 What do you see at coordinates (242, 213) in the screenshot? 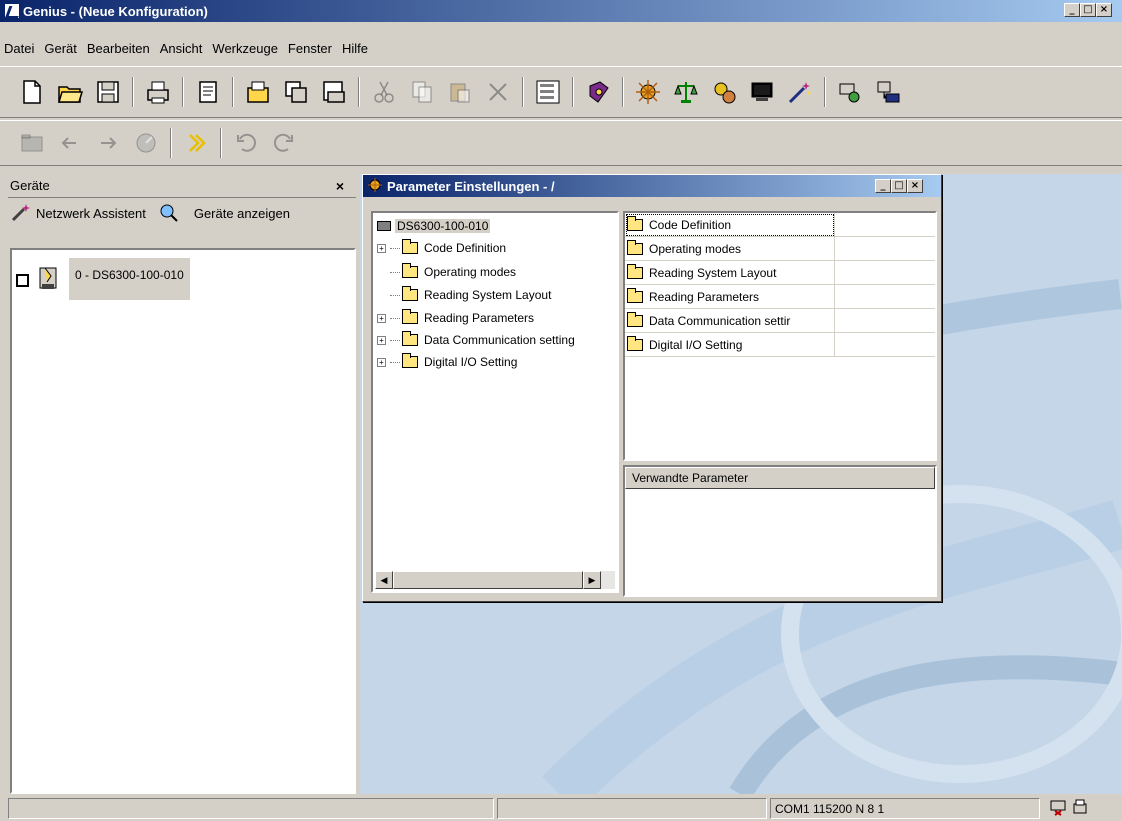
I see `show-devices-button: Geräte anzeigen` at bounding box center [242, 213].